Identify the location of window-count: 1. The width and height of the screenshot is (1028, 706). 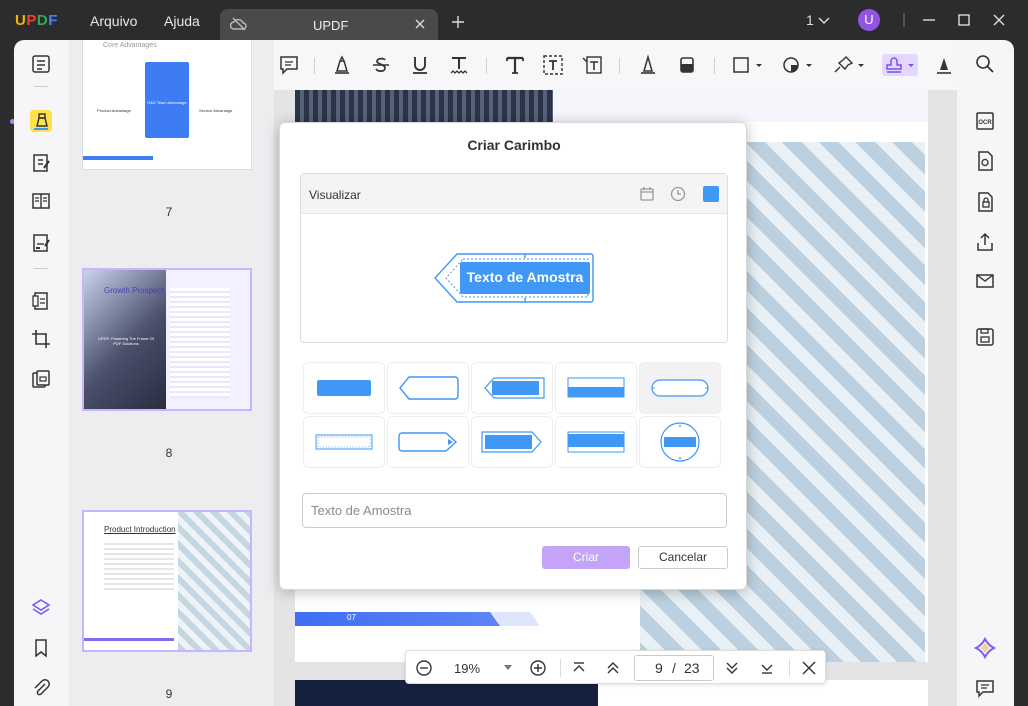
(818, 20).